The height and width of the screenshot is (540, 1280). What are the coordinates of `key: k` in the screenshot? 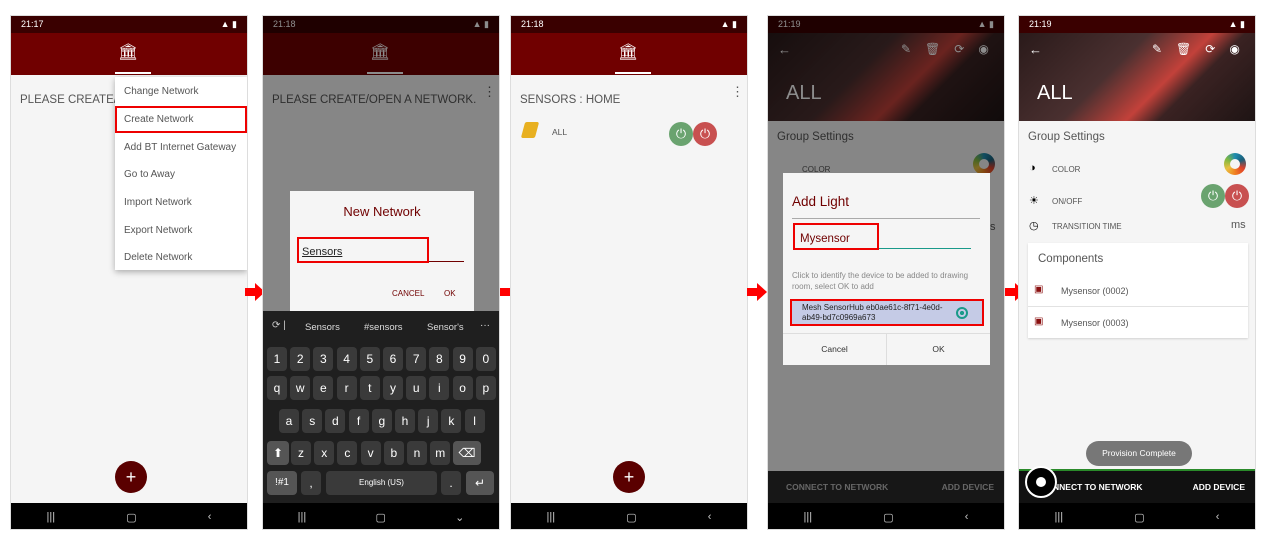 It's located at (451, 421).